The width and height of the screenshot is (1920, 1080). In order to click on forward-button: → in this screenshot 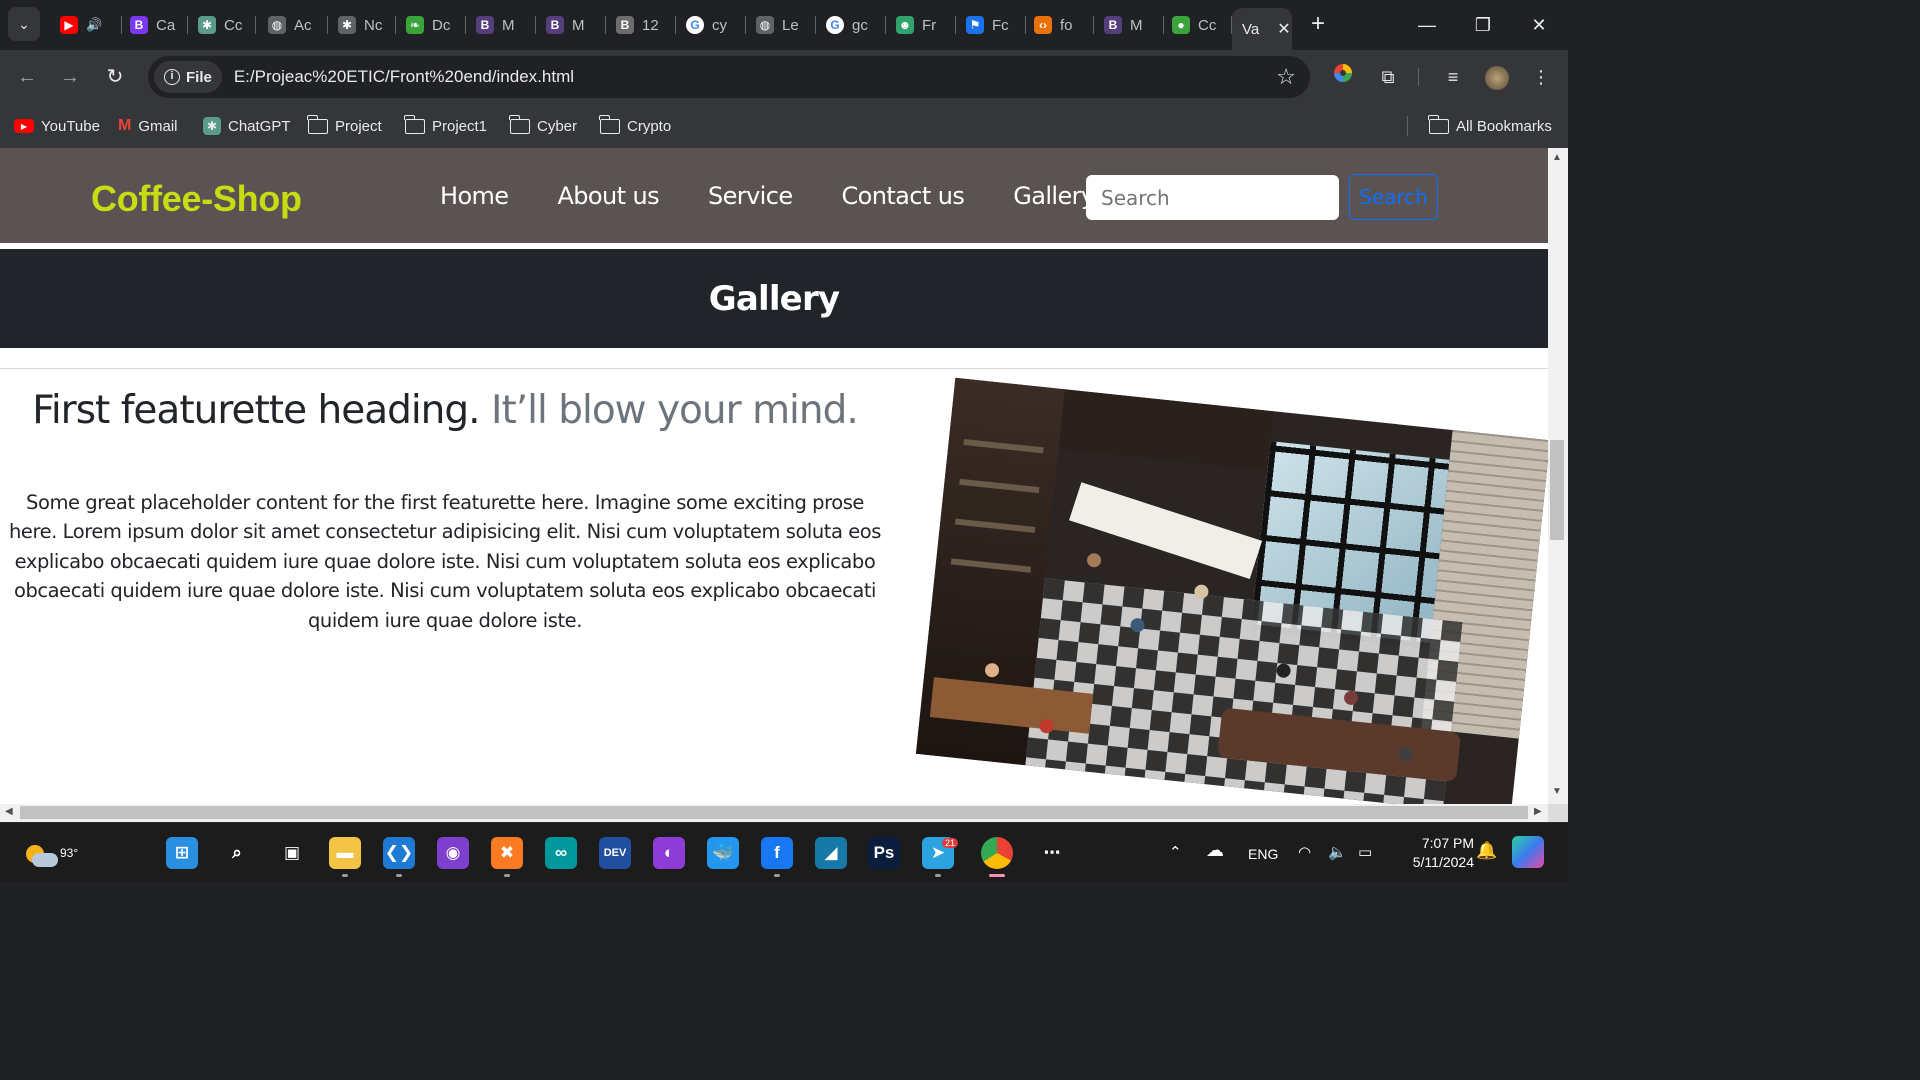, I will do `click(70, 77)`.